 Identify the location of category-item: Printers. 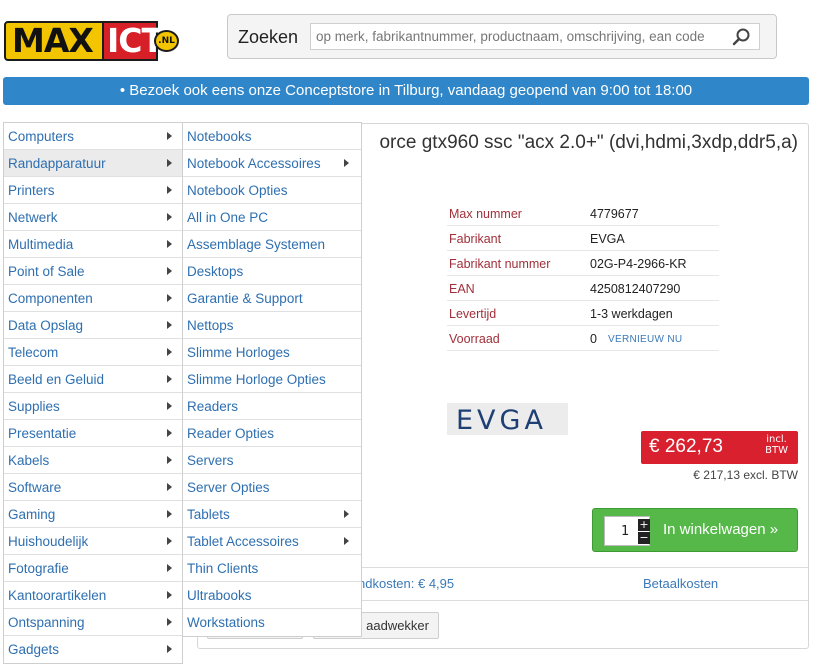
(93, 190).